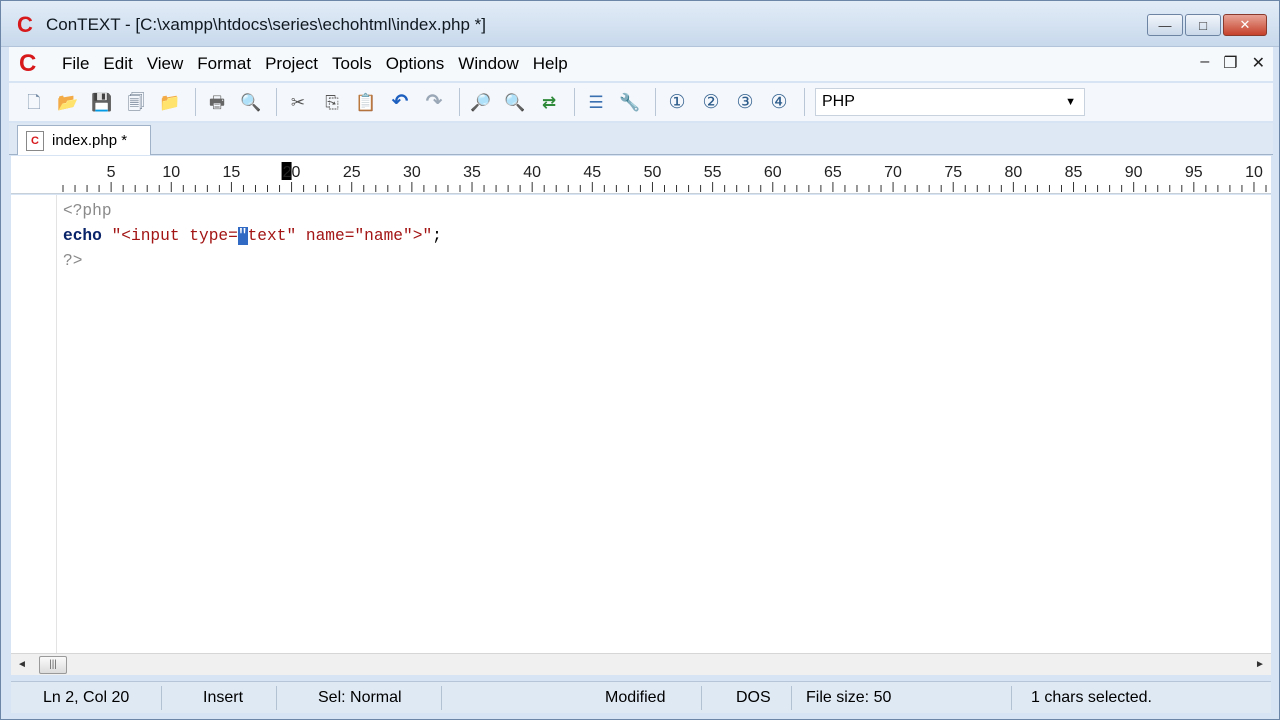  I want to click on status-line-endings: DOS, so click(753, 697).